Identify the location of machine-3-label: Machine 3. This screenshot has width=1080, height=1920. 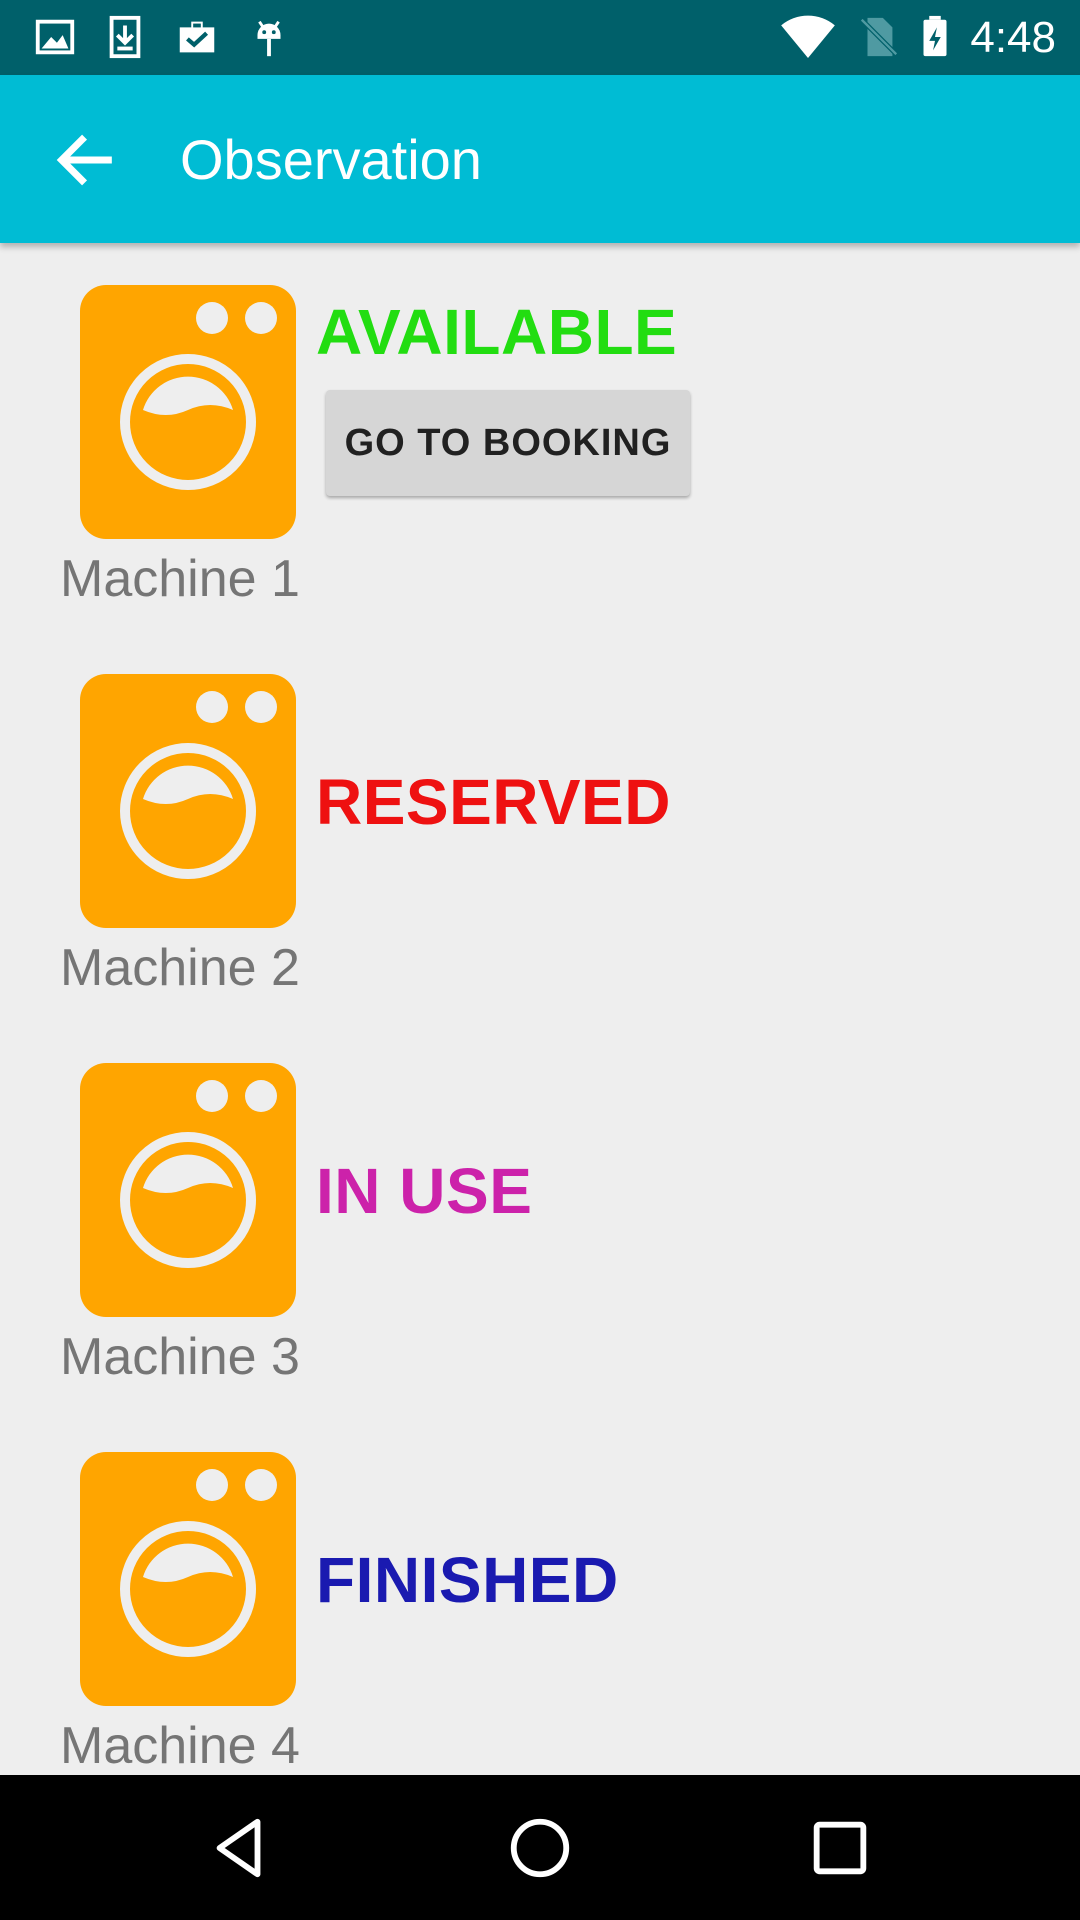
(180, 1357).